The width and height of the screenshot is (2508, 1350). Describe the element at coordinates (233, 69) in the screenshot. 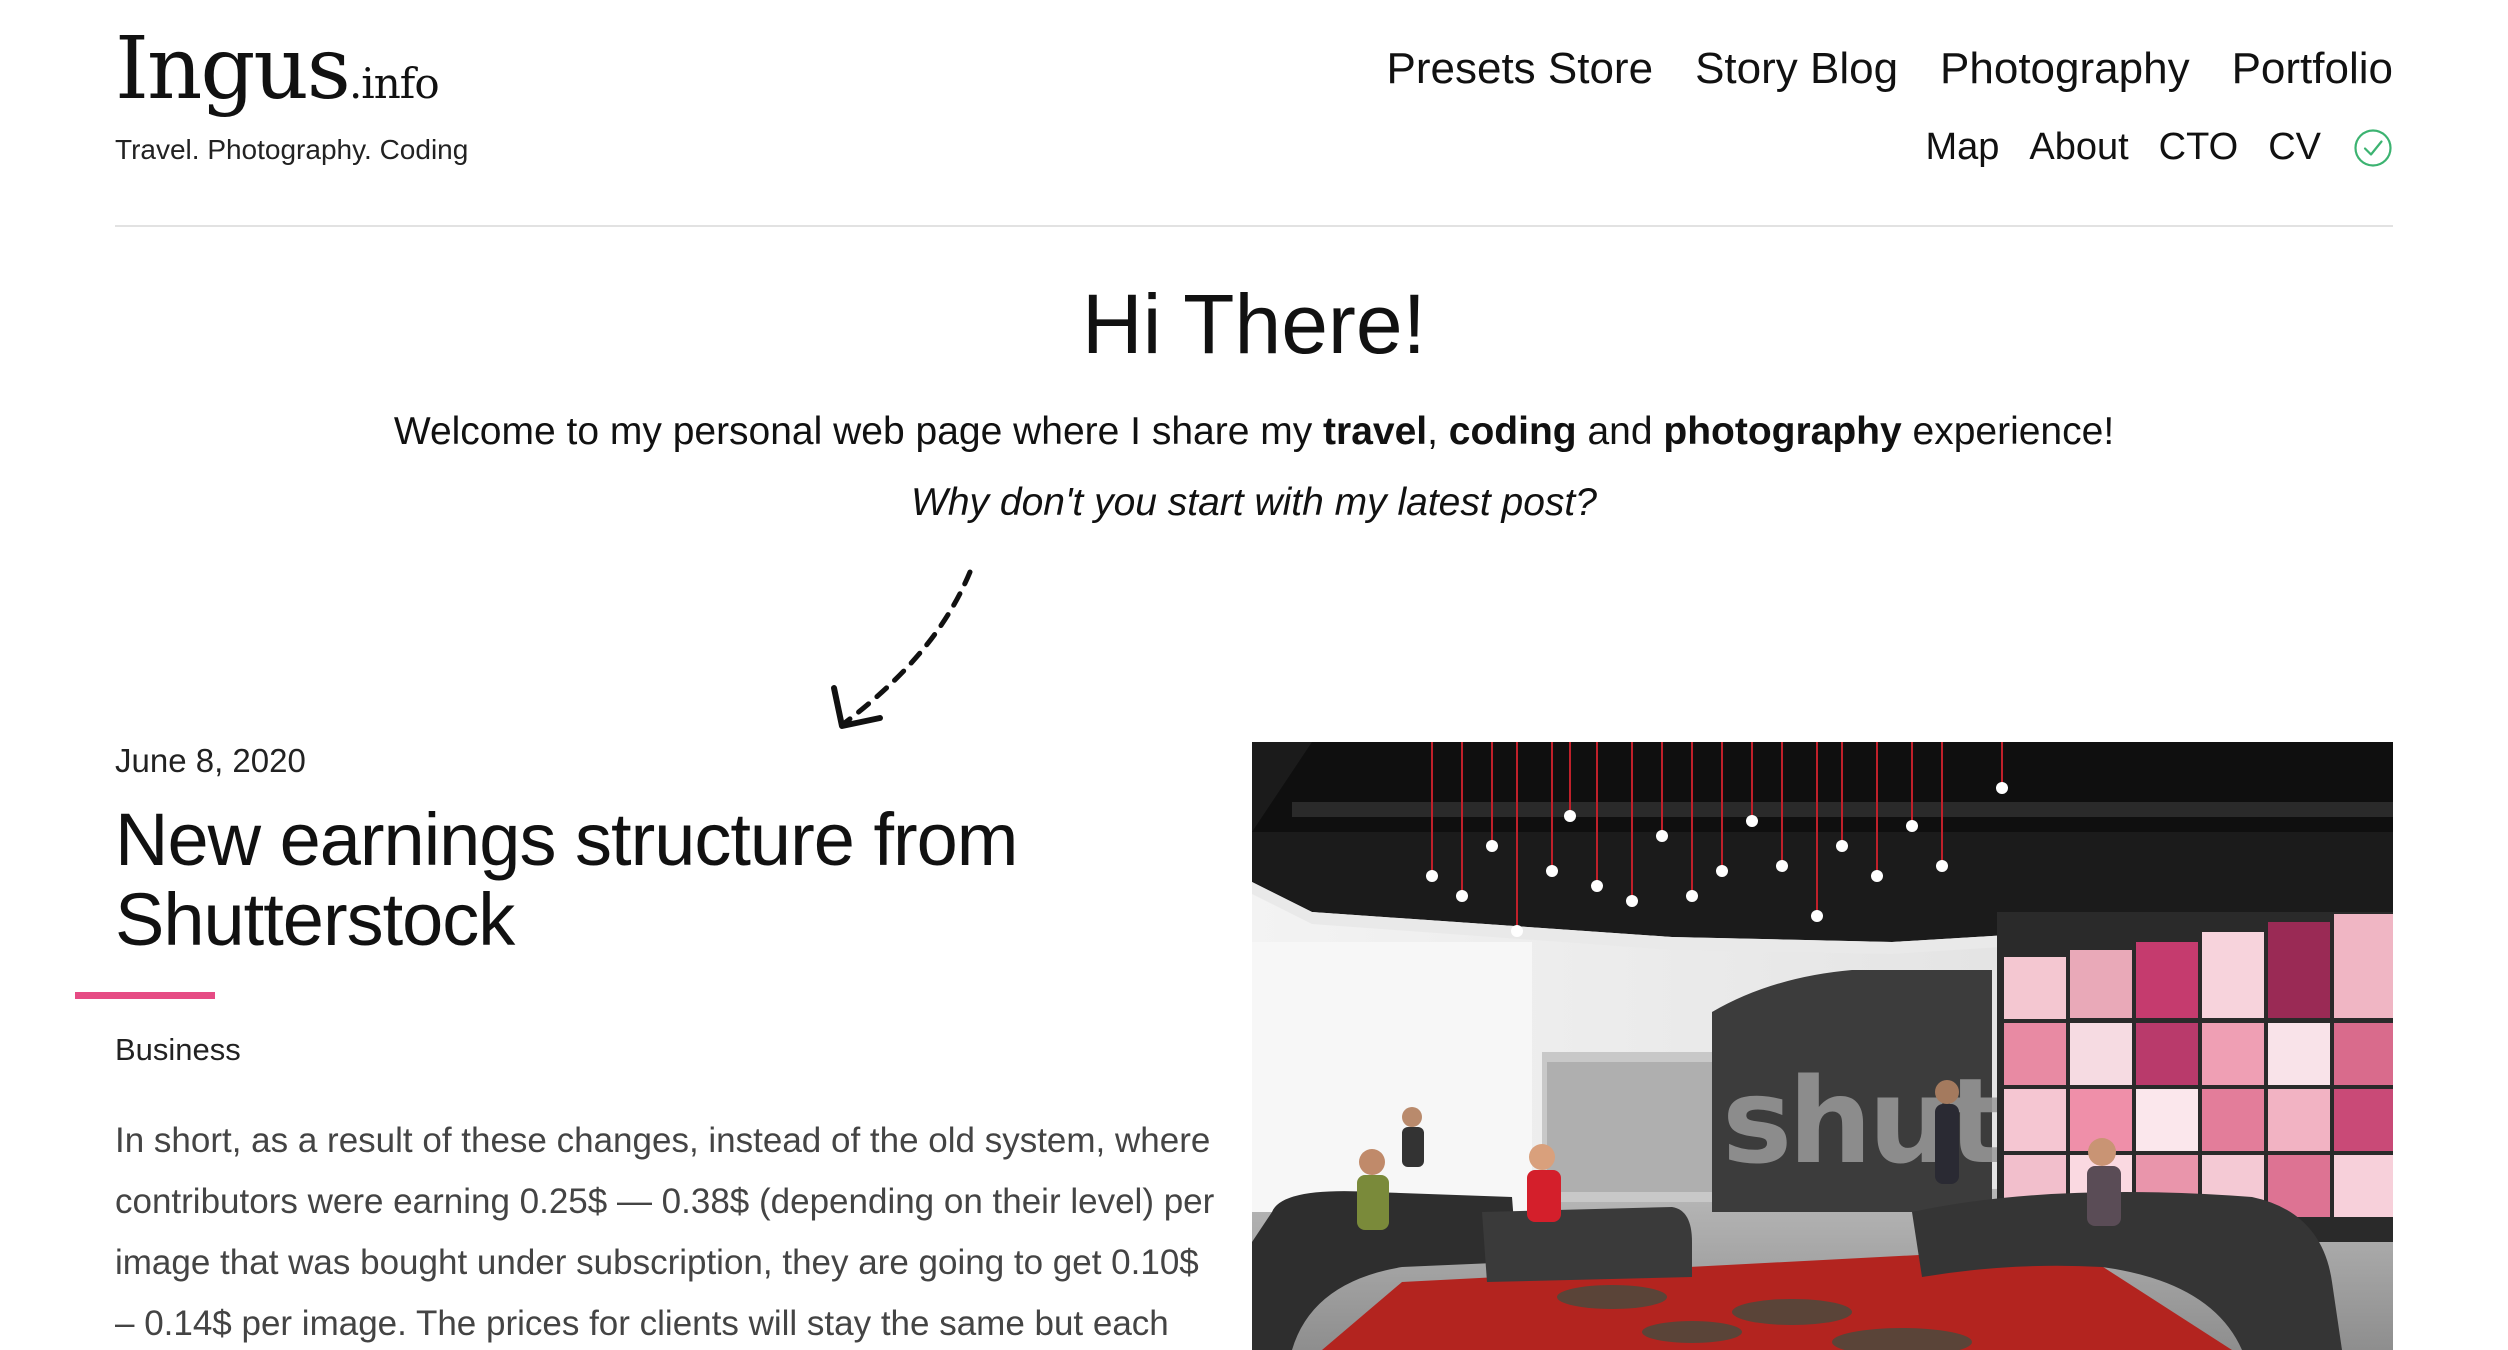

I see `logo-main-text: Ingus` at that location.